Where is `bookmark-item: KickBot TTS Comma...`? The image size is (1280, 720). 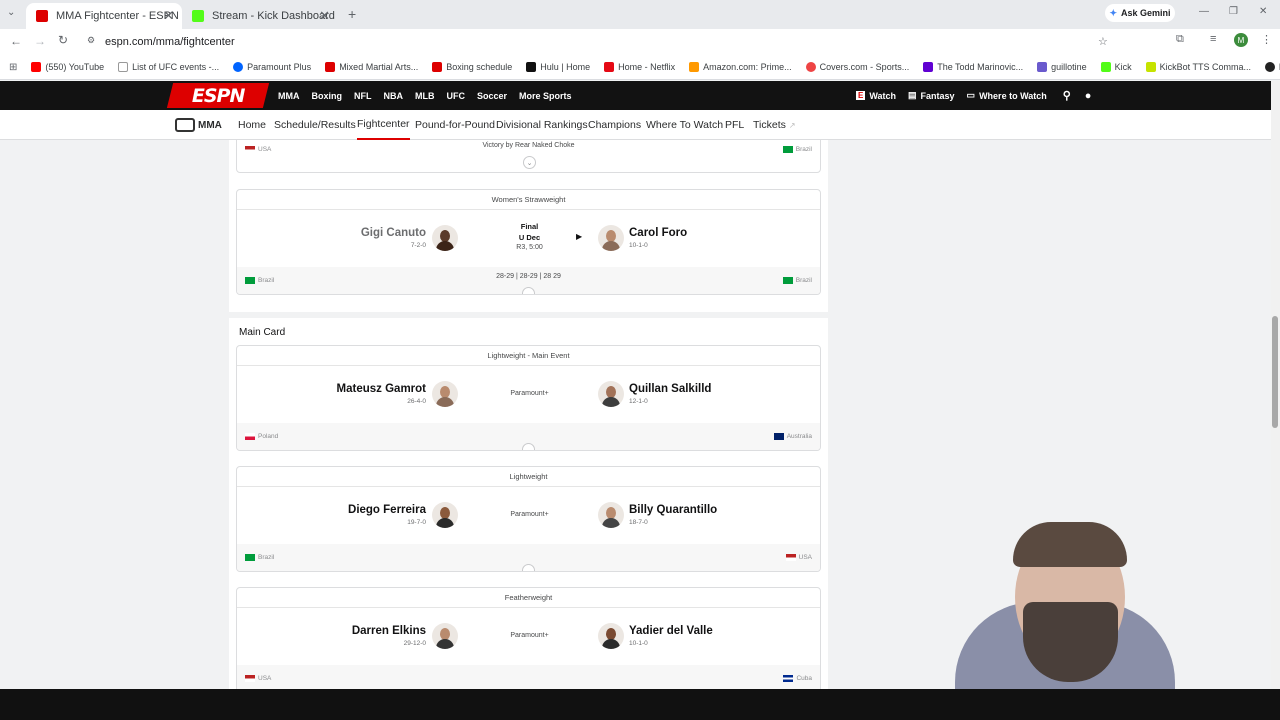
bookmark-item: KickBot TTS Comma... is located at coordinates (1198, 67).